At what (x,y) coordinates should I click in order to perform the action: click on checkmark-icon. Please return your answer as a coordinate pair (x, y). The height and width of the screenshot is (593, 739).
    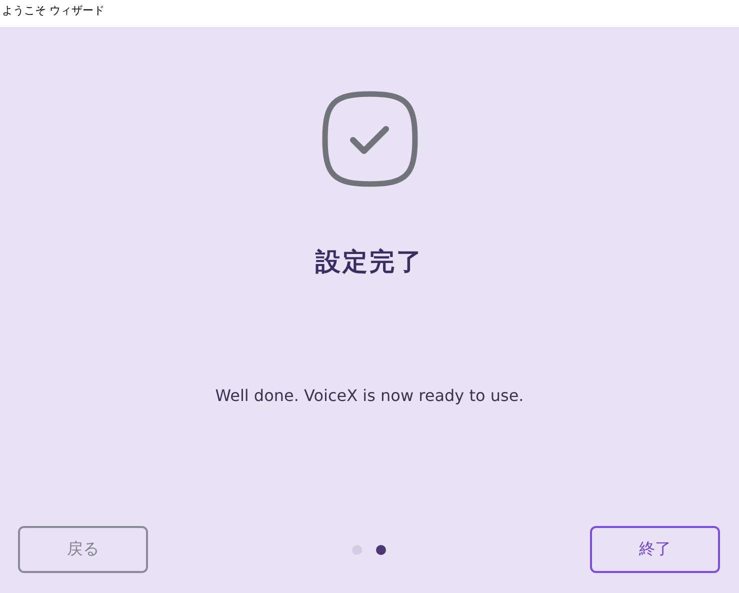
    Looking at the image, I should click on (370, 139).